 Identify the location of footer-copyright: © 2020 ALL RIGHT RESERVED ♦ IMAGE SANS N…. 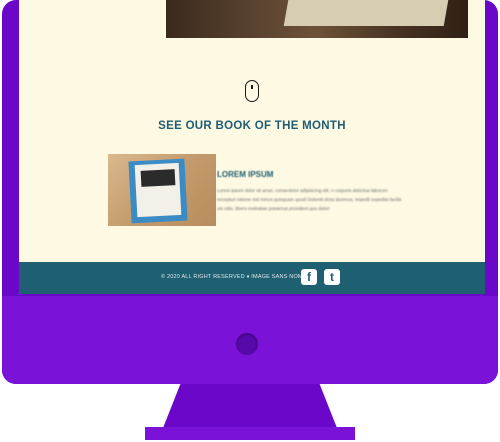
(232, 277).